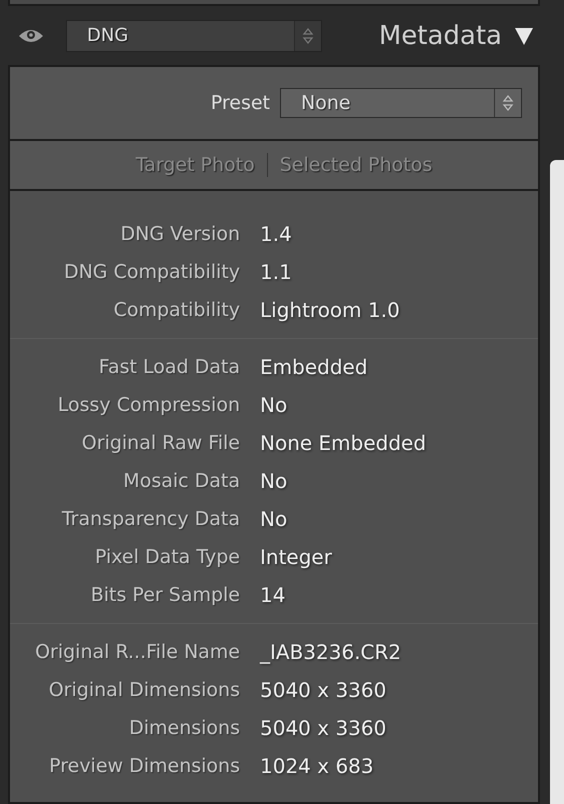 The width and height of the screenshot is (564, 804). Describe the element at coordinates (150, 519) in the screenshot. I see `field-label: Transparency Data` at that location.